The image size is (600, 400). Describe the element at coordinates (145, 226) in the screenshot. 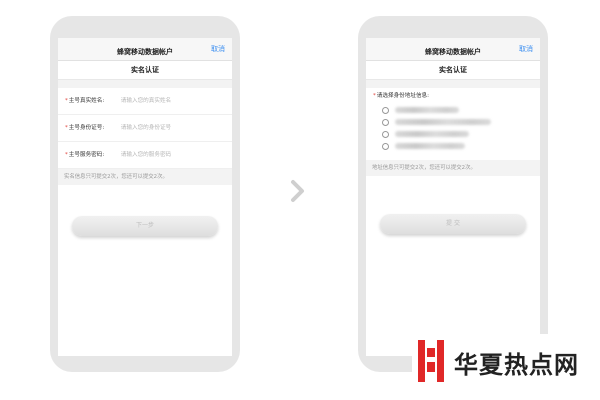

I see `next-button: 下一步` at that location.